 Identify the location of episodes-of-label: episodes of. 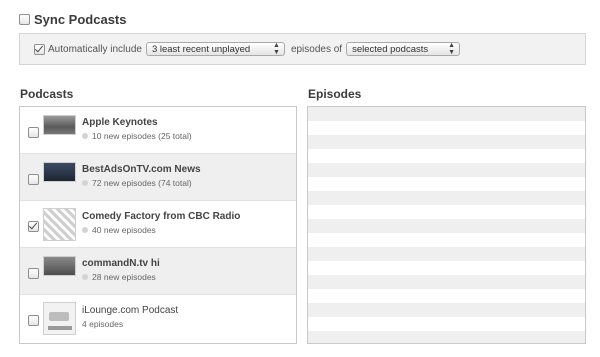
(316, 49).